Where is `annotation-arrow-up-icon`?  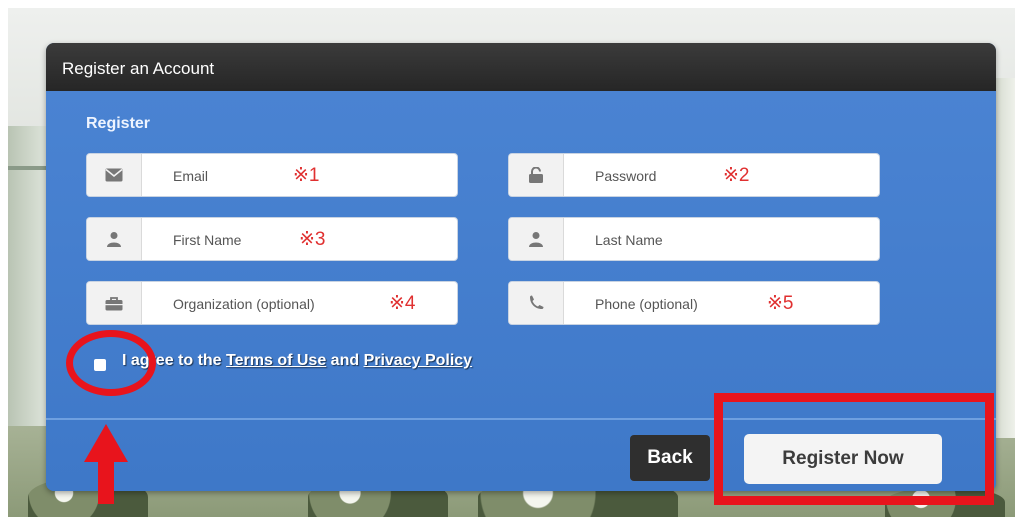 annotation-arrow-up-icon is located at coordinates (106, 464).